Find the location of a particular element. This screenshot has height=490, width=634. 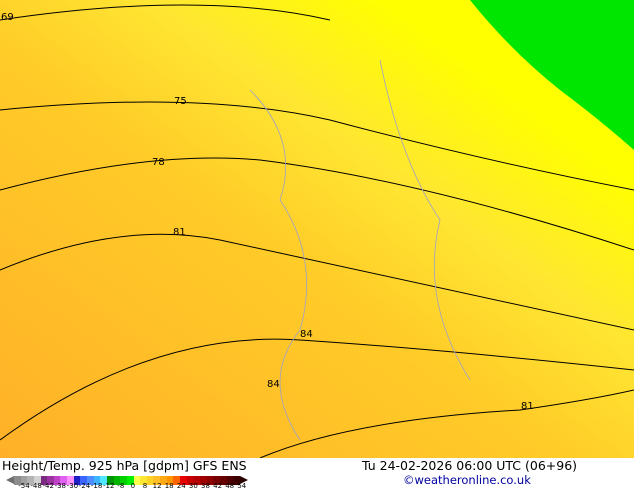

map-title: Height/Temp. 925 hPa [gdpm] GFS ENS is located at coordinates (124, 465).